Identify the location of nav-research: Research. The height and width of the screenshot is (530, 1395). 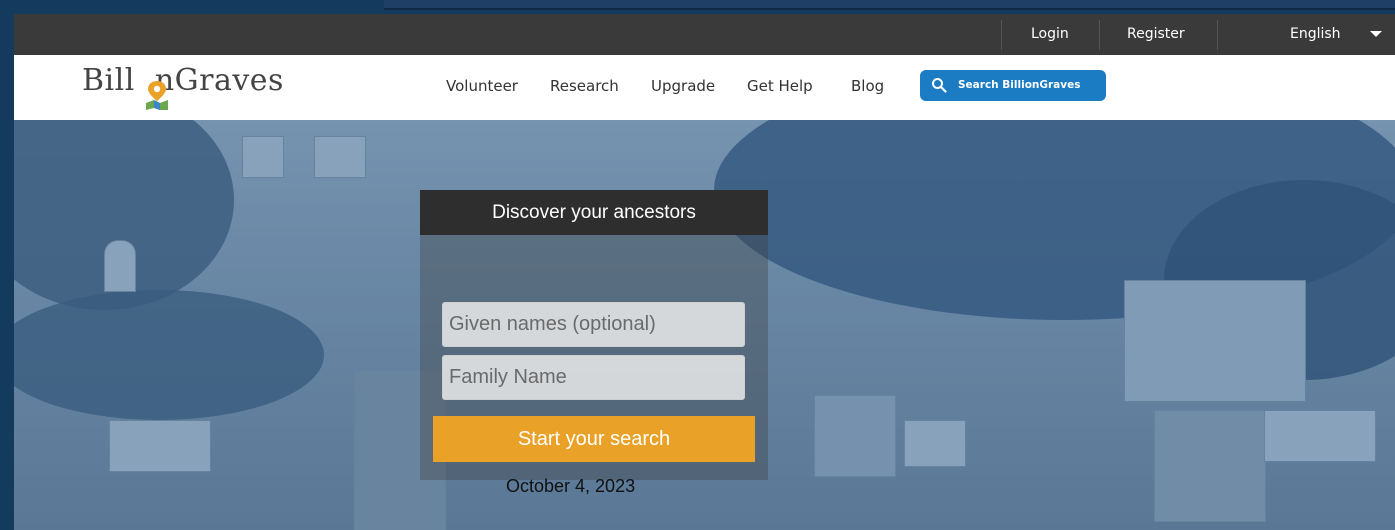
(584, 86).